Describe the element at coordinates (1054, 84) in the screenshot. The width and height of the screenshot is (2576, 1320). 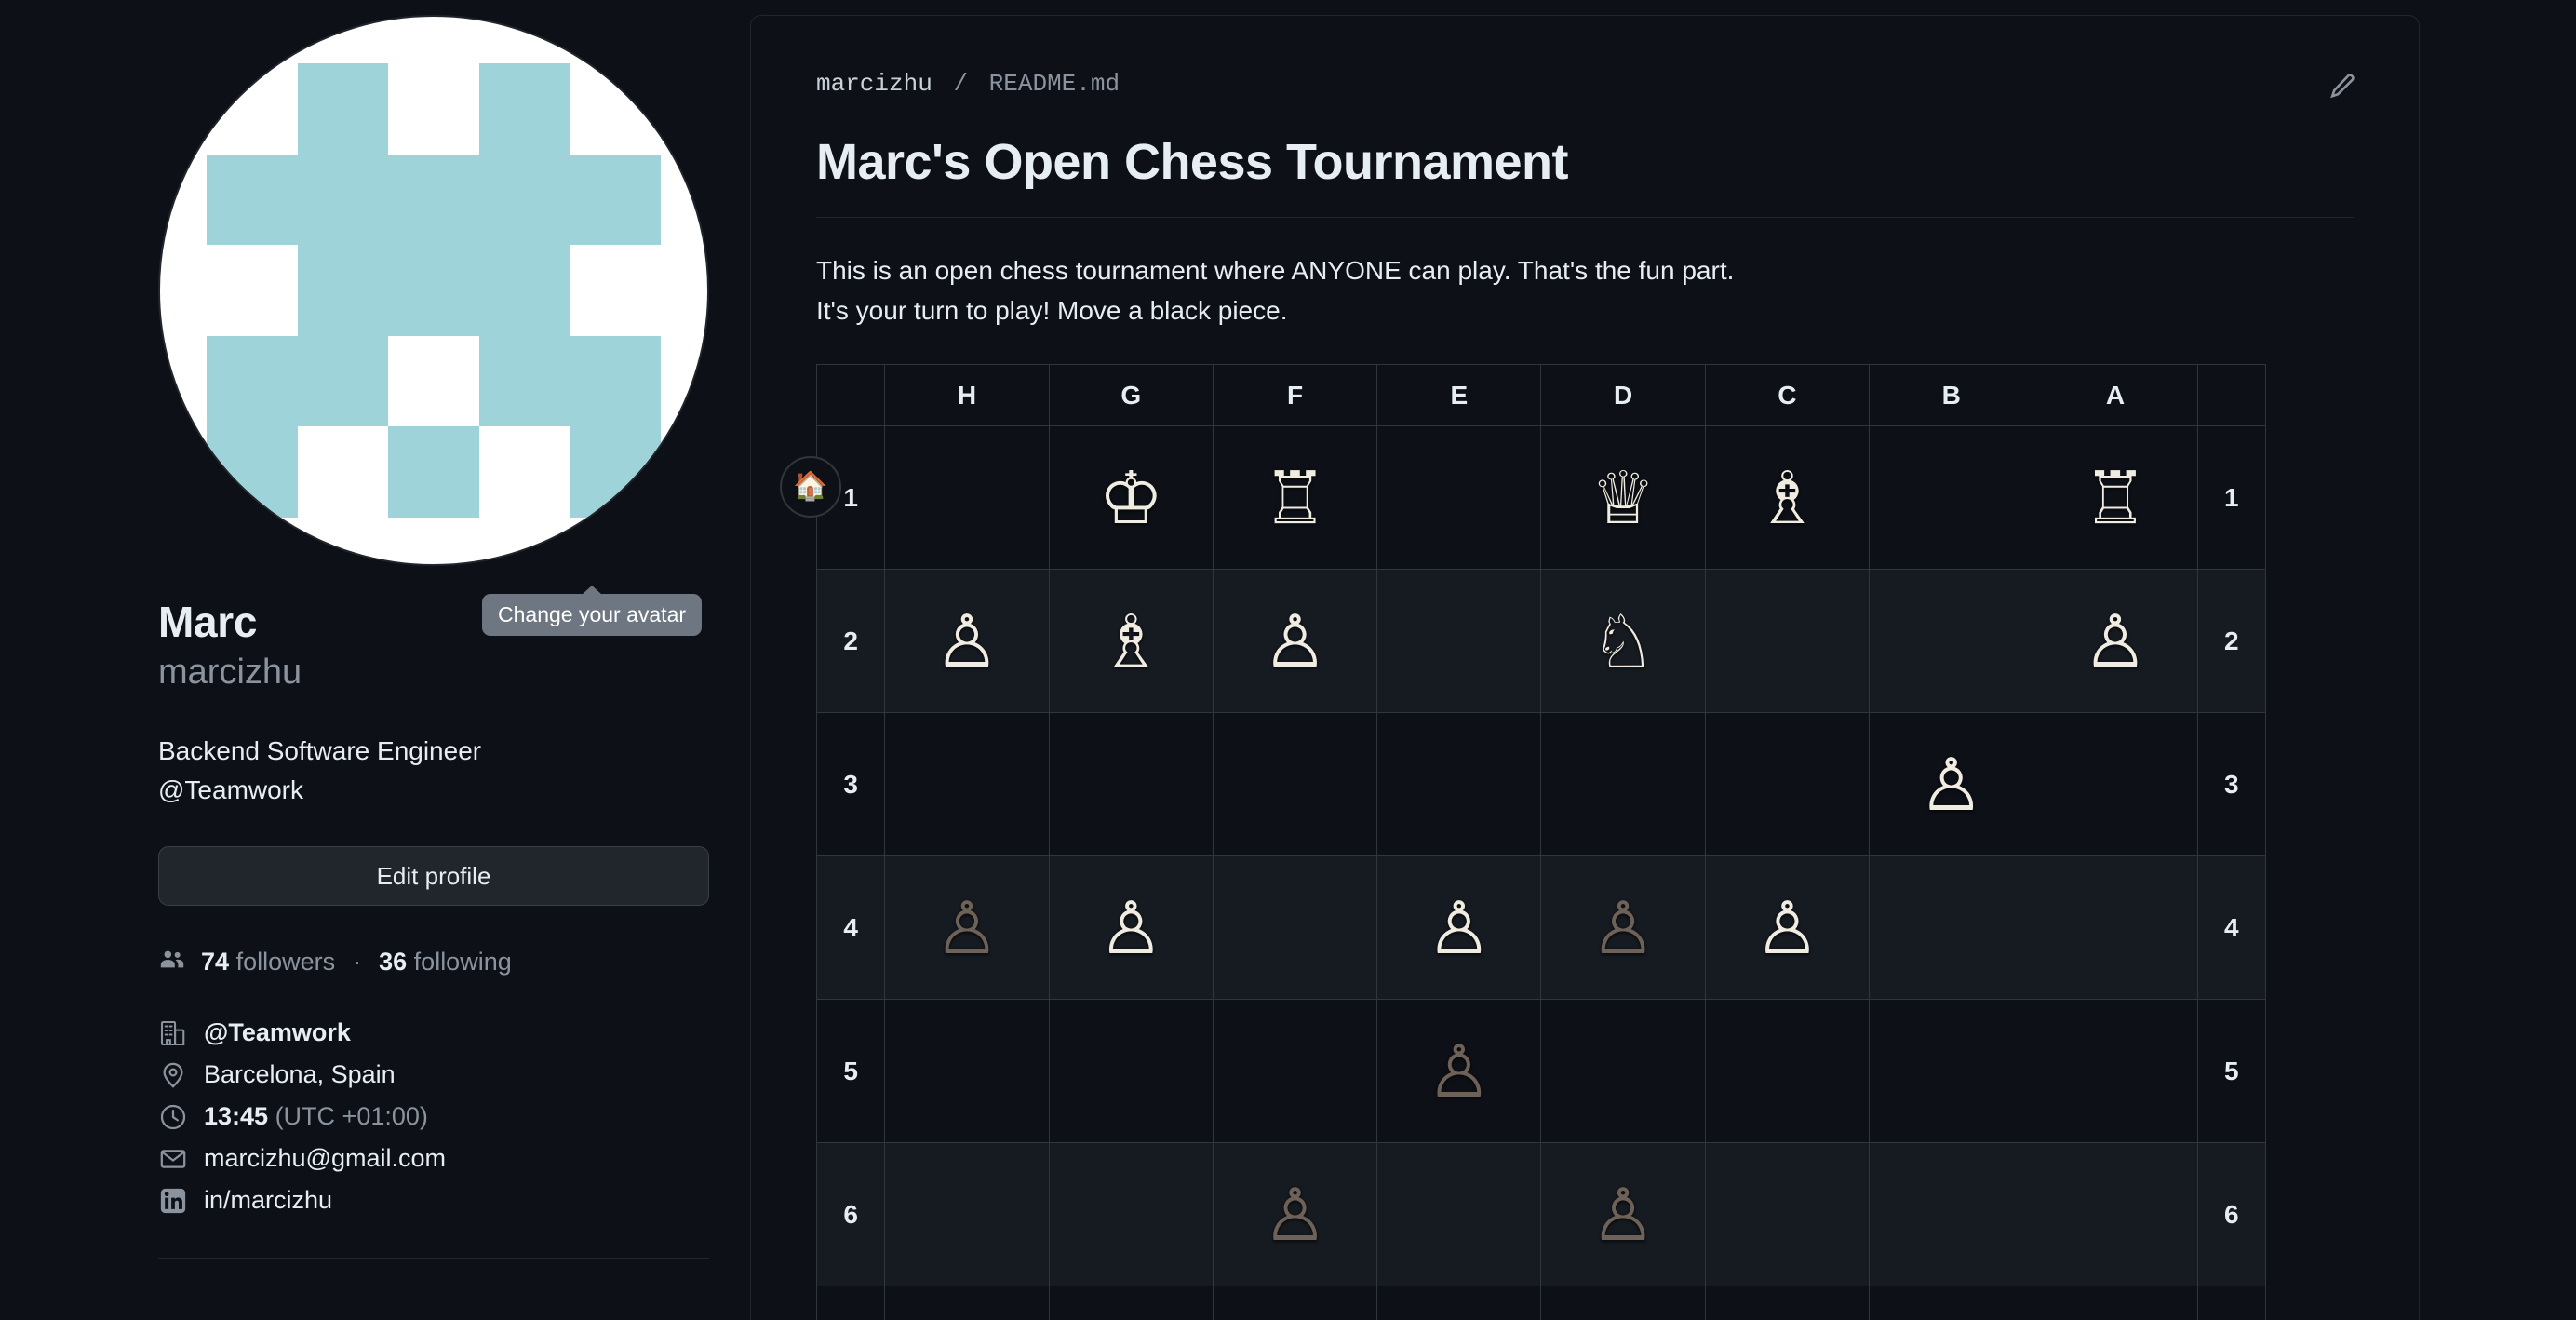
I see `breadcrumb-file: README.md` at that location.